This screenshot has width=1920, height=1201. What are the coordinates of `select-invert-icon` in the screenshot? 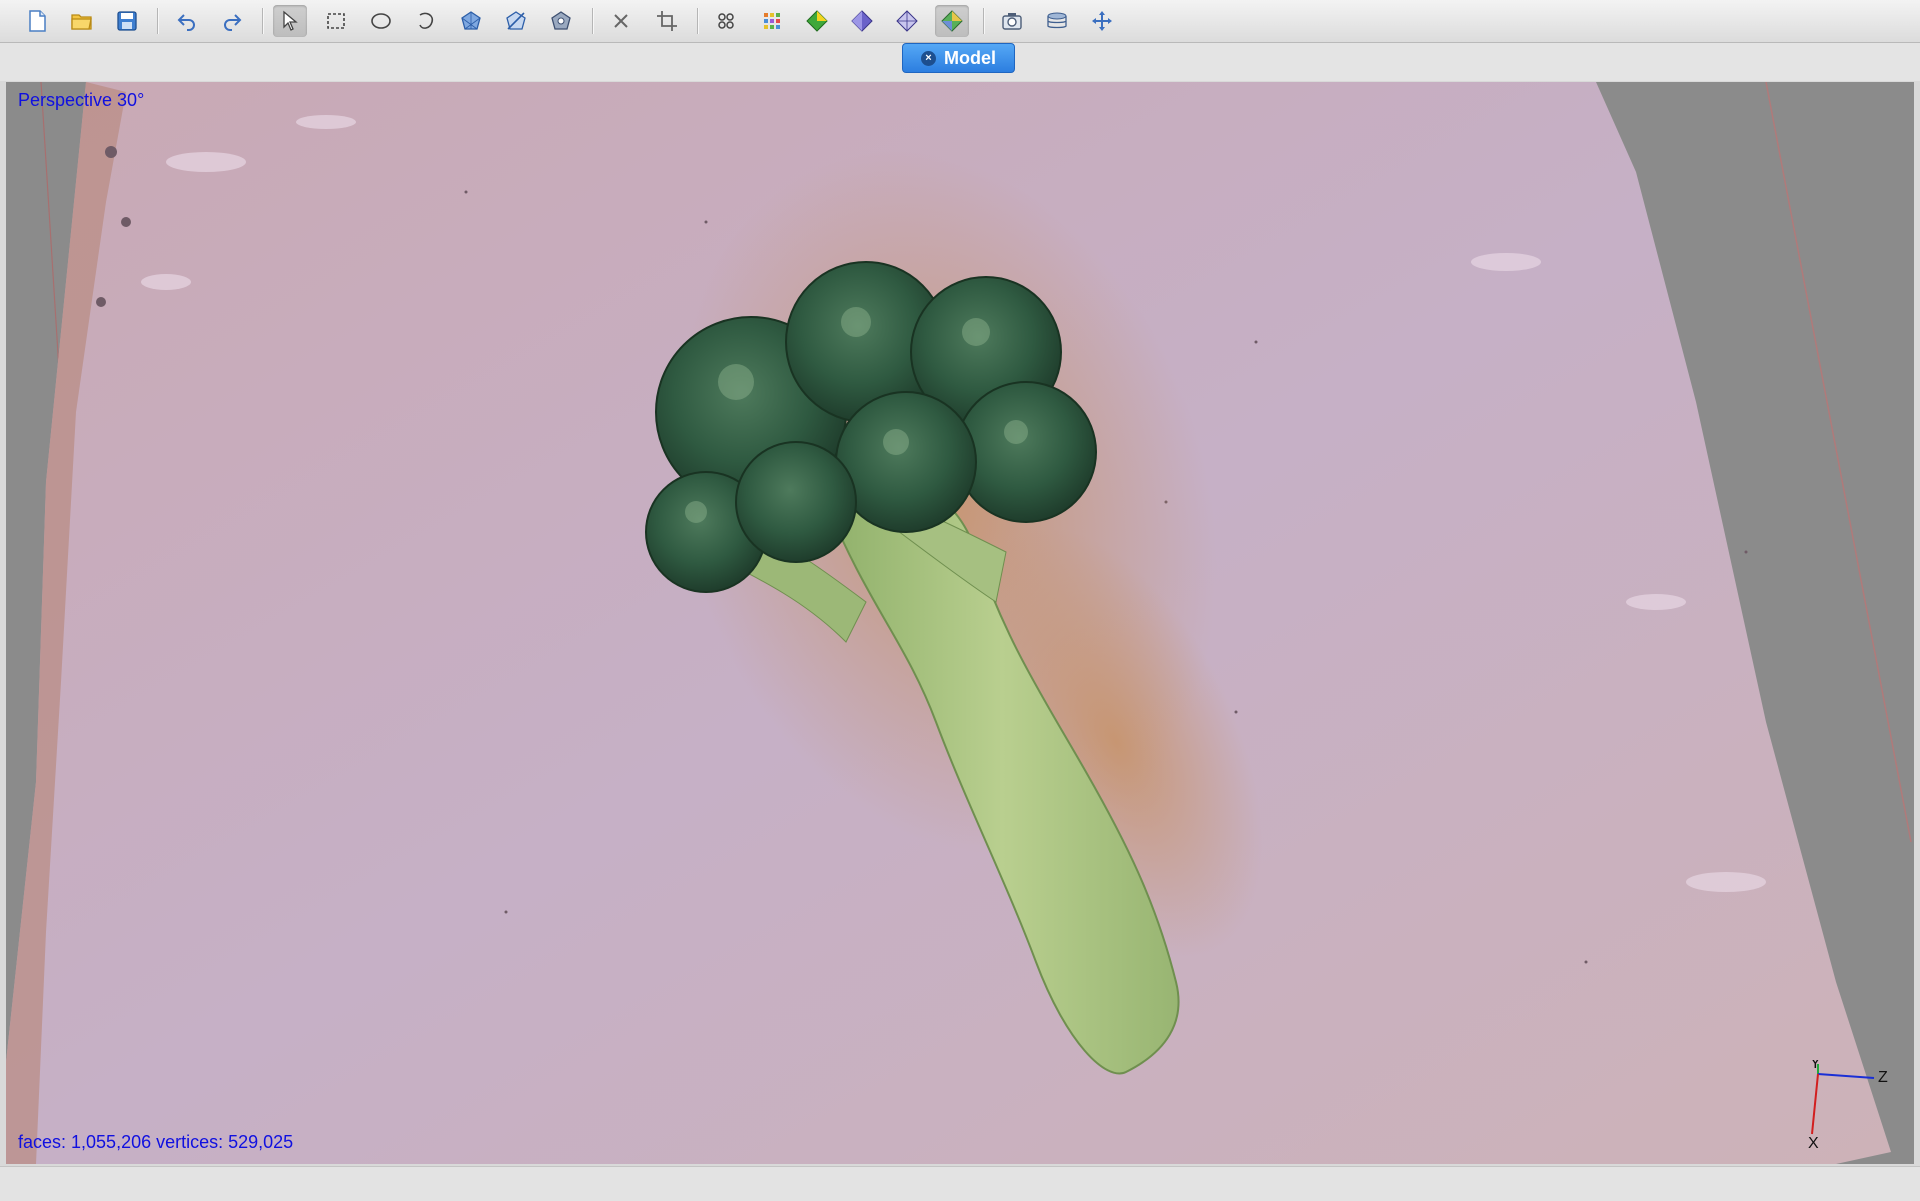 It's located at (516, 21).